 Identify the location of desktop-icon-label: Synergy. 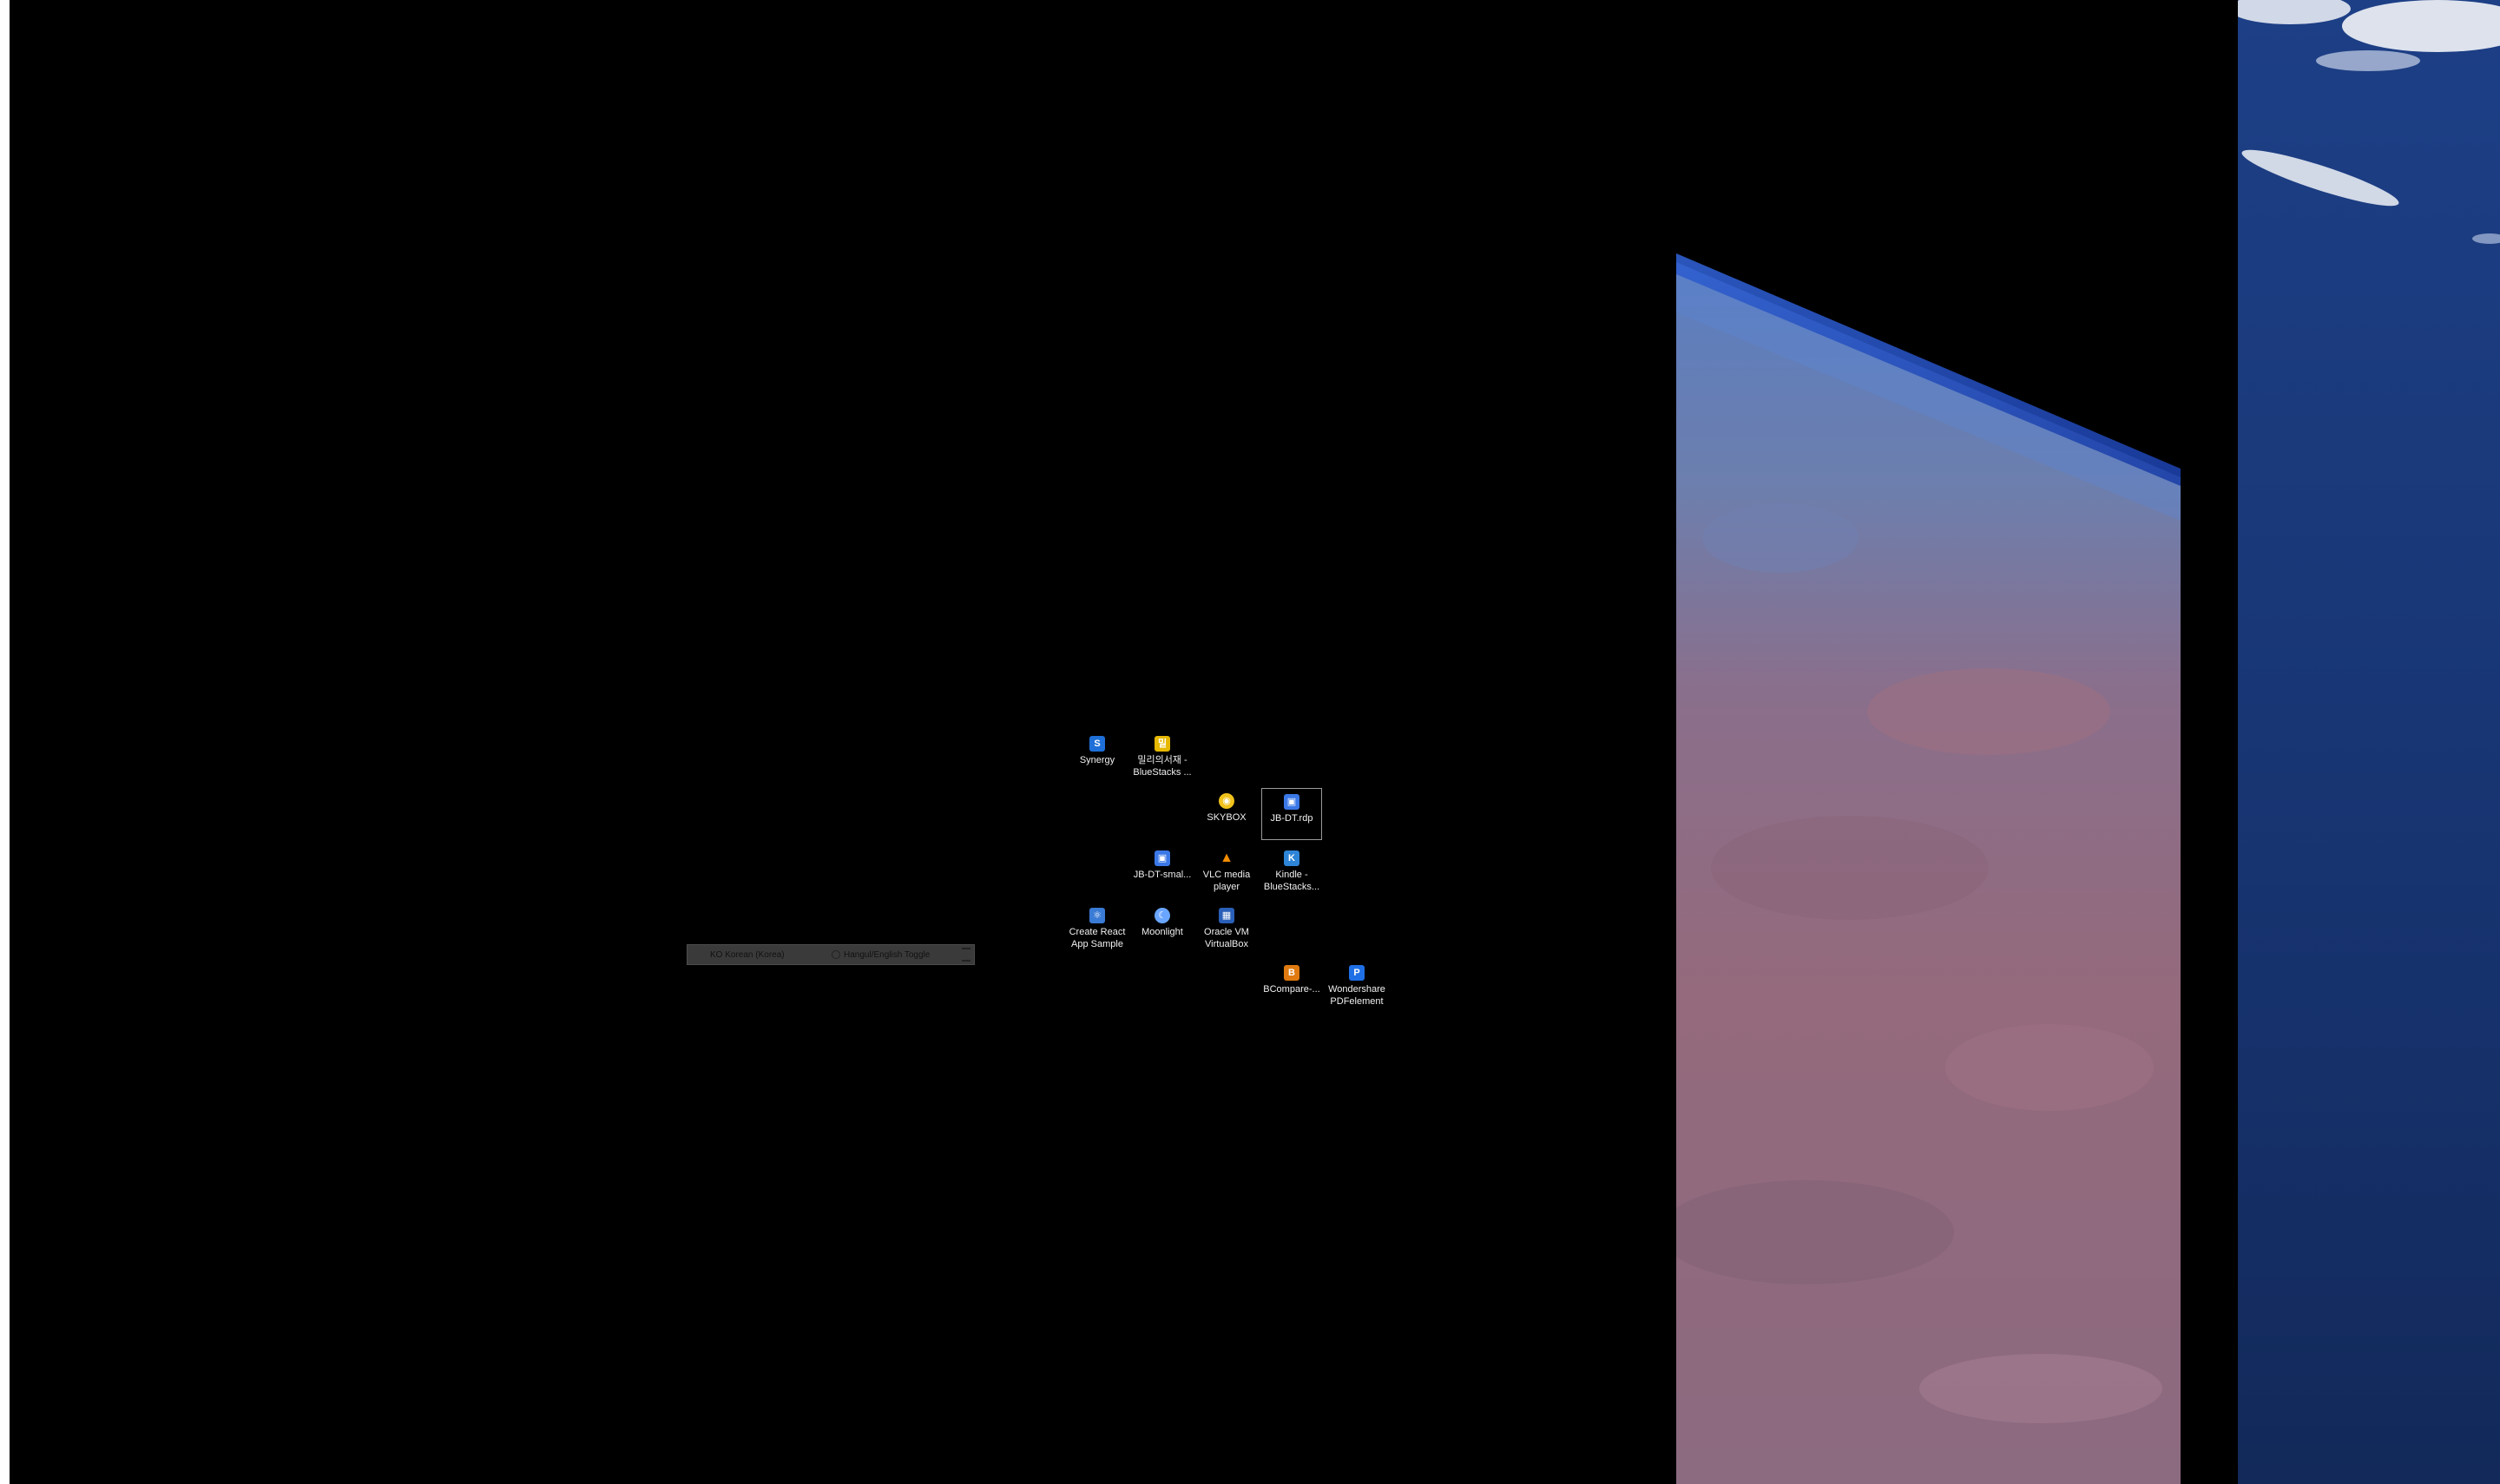
(1097, 760).